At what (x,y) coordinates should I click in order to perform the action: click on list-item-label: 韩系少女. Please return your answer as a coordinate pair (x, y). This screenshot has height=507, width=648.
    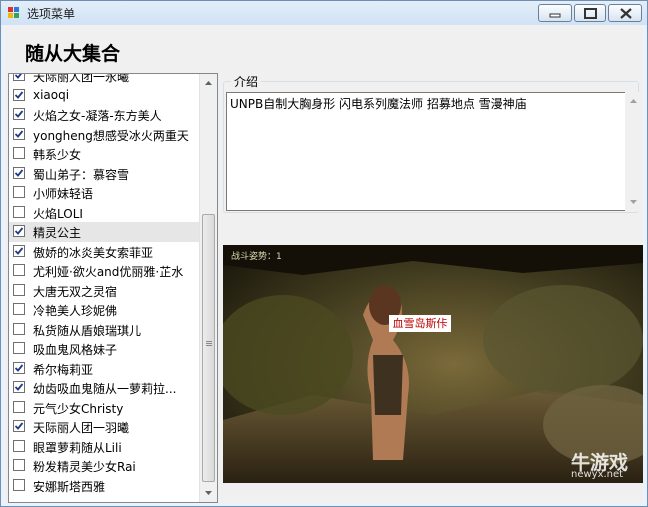
    Looking at the image, I should click on (57, 155).